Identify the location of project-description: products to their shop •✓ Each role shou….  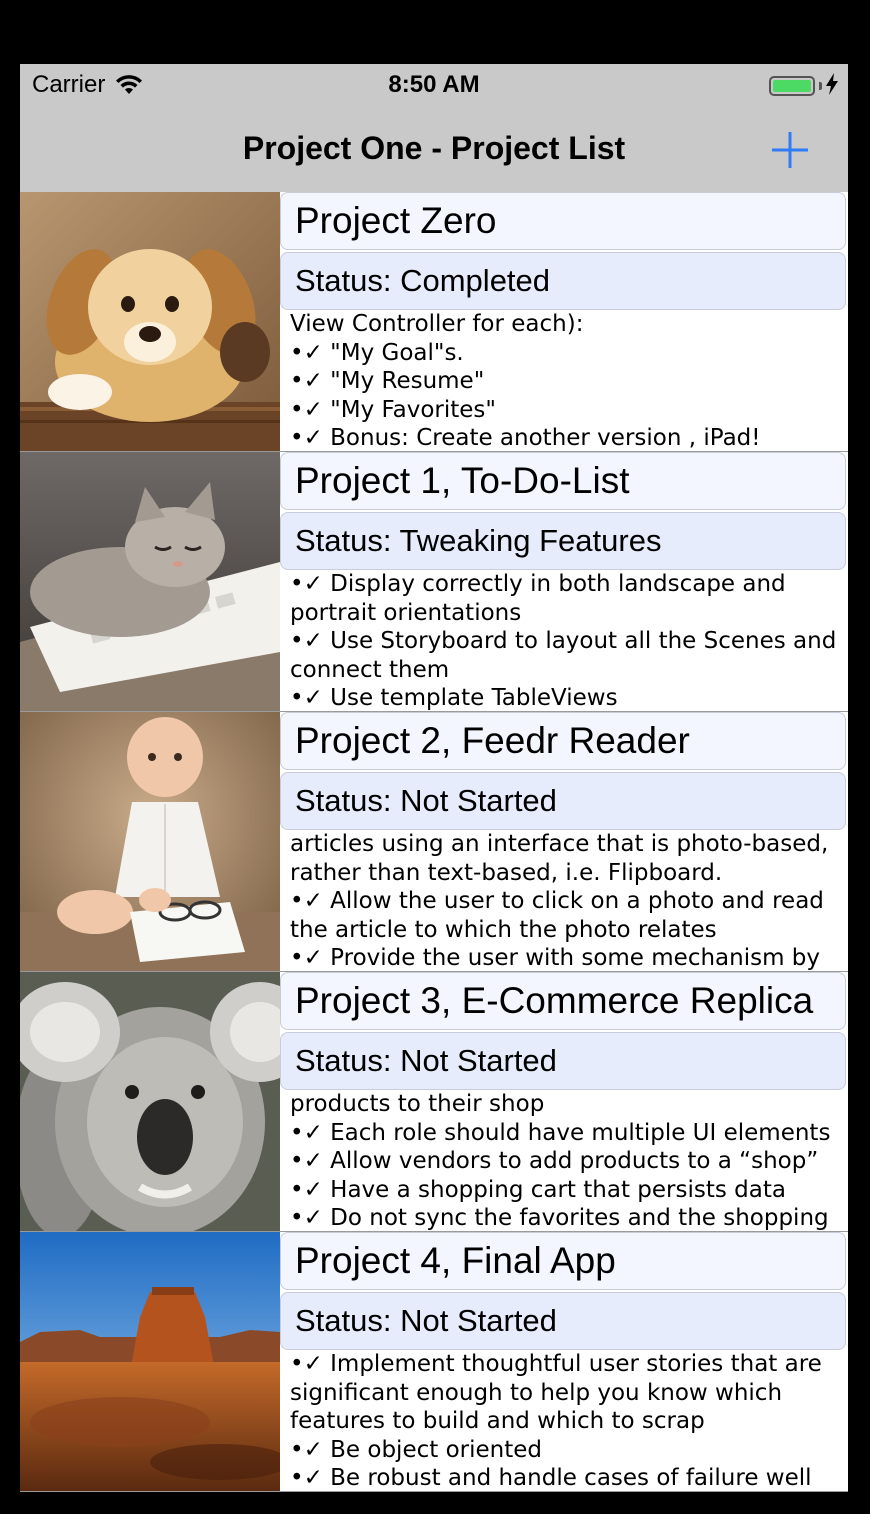
(566, 1160).